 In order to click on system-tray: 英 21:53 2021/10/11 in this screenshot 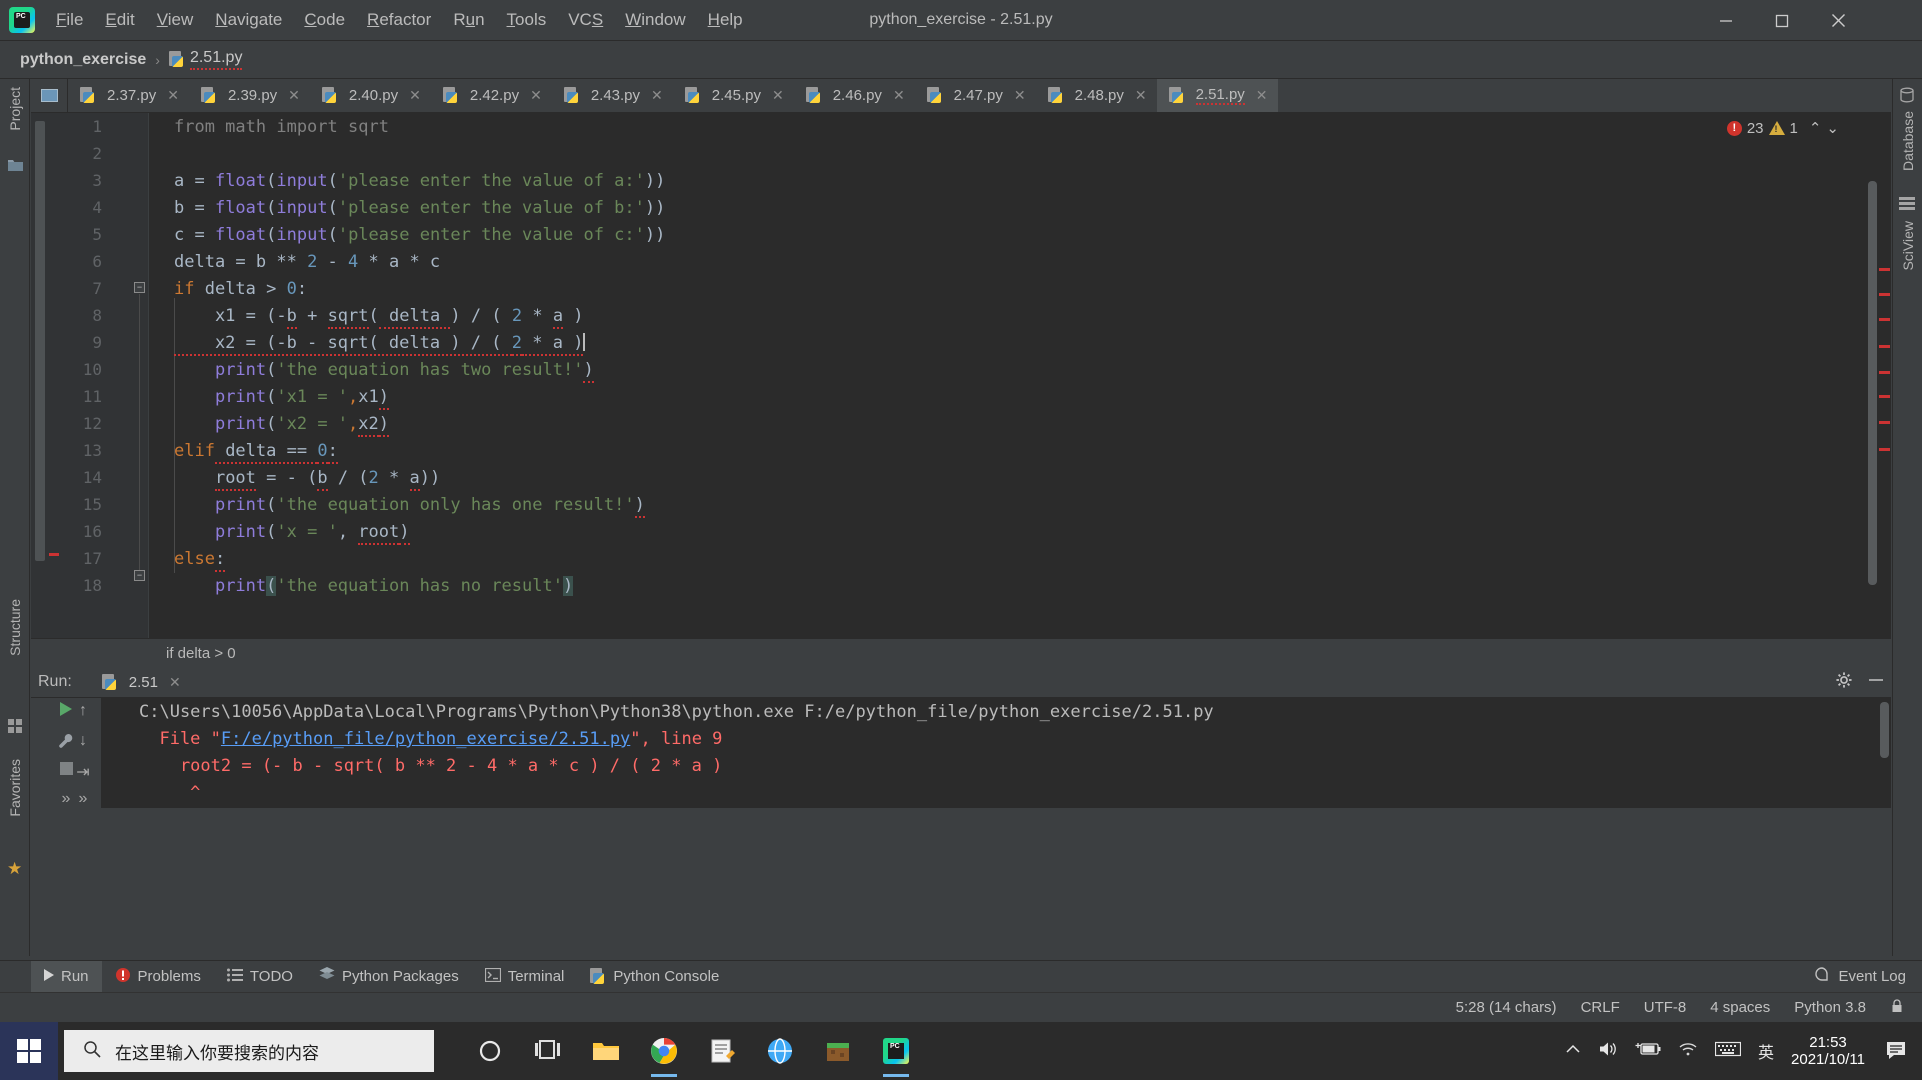, I will do `click(1743, 1051)`.